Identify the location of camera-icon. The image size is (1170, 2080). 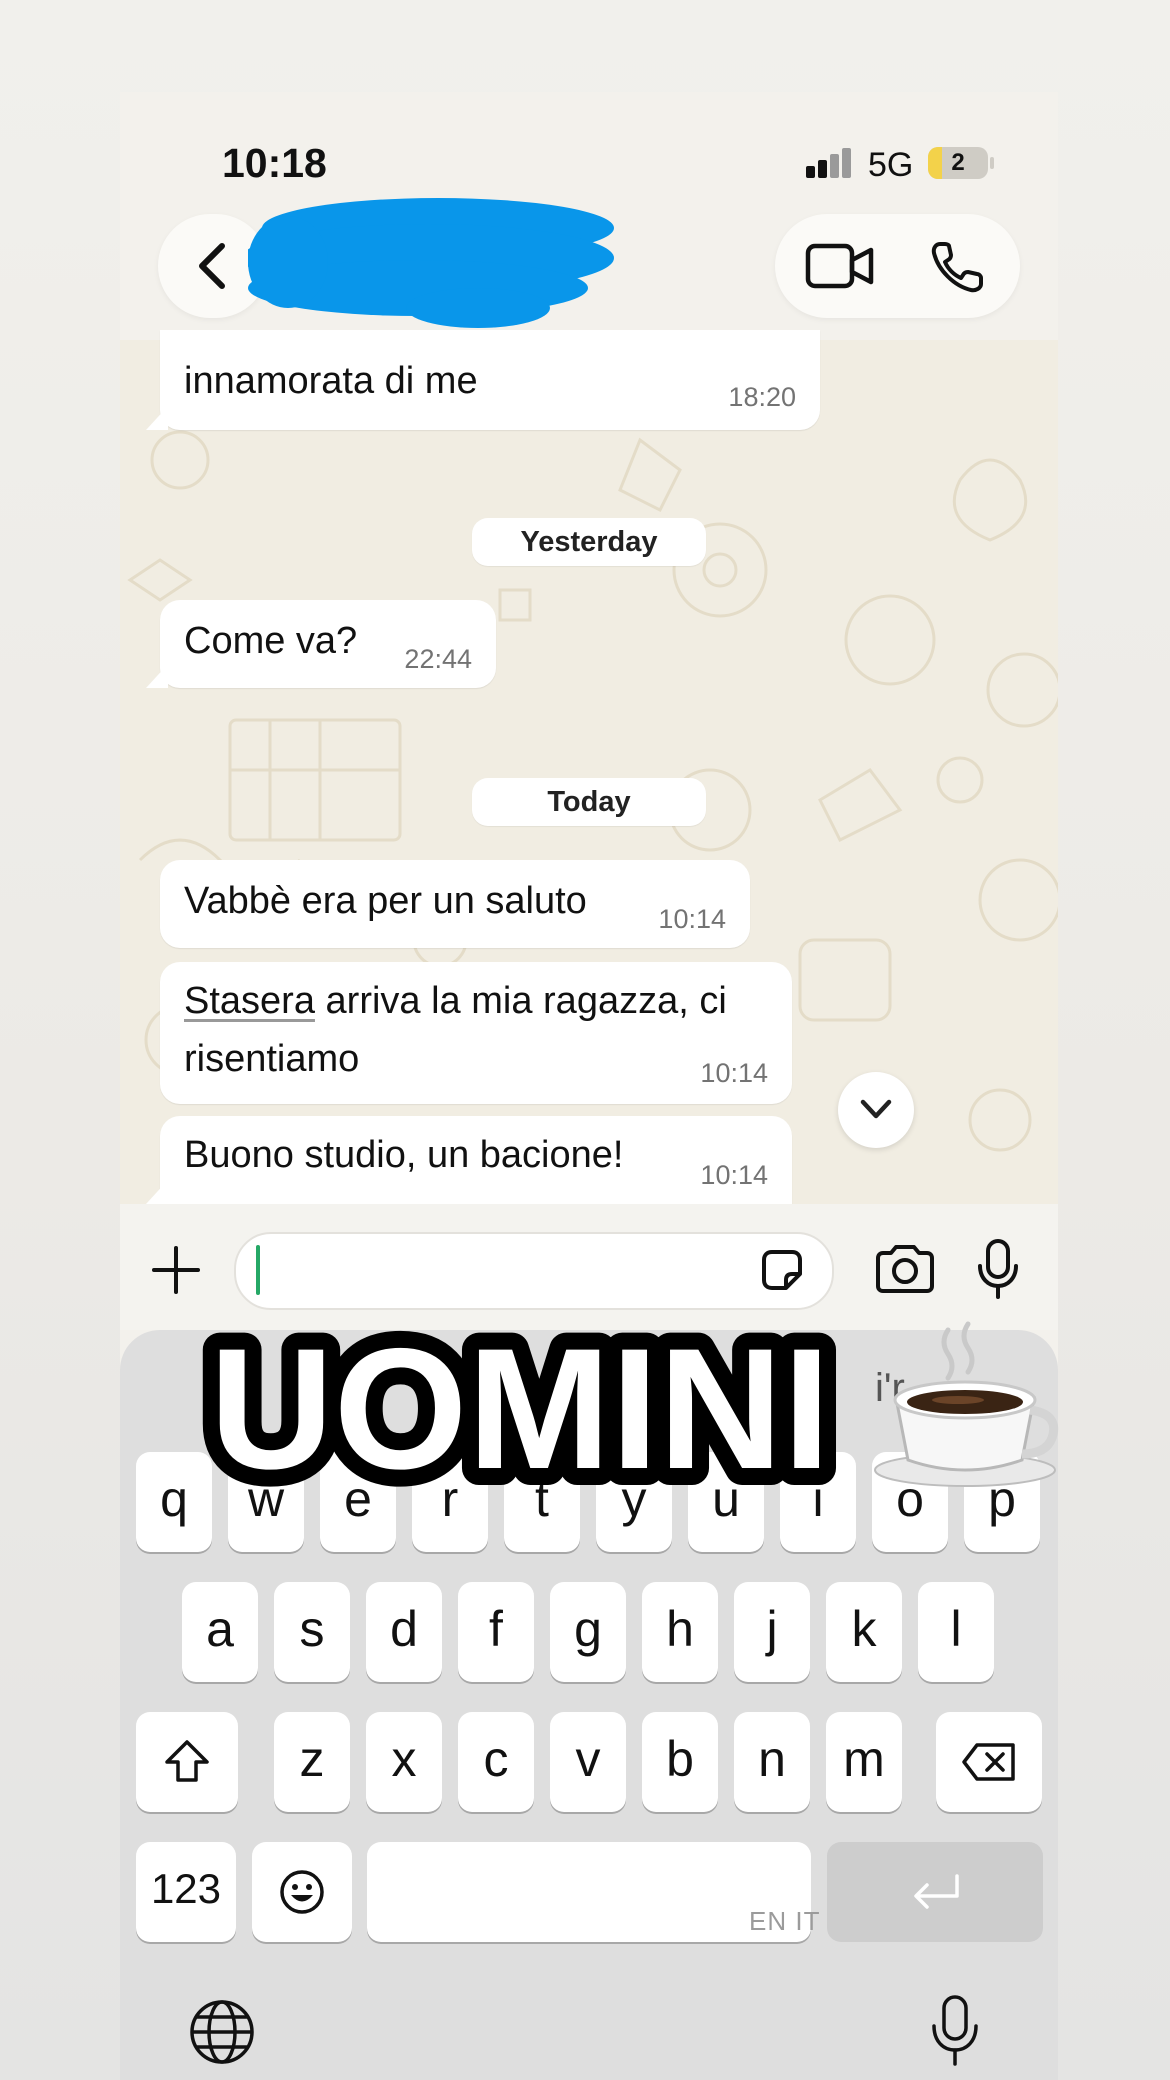
(905, 1269).